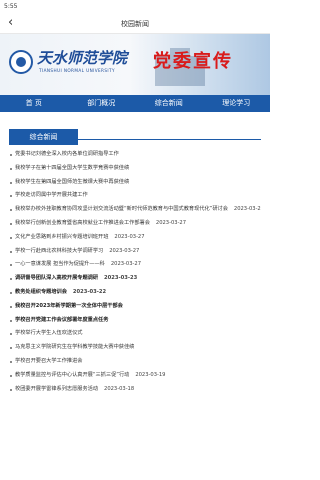 This screenshot has width=320, height=480. I want to click on main-nav: 首 页 部门概况 综合新闻 理论学习, so click(135, 103).